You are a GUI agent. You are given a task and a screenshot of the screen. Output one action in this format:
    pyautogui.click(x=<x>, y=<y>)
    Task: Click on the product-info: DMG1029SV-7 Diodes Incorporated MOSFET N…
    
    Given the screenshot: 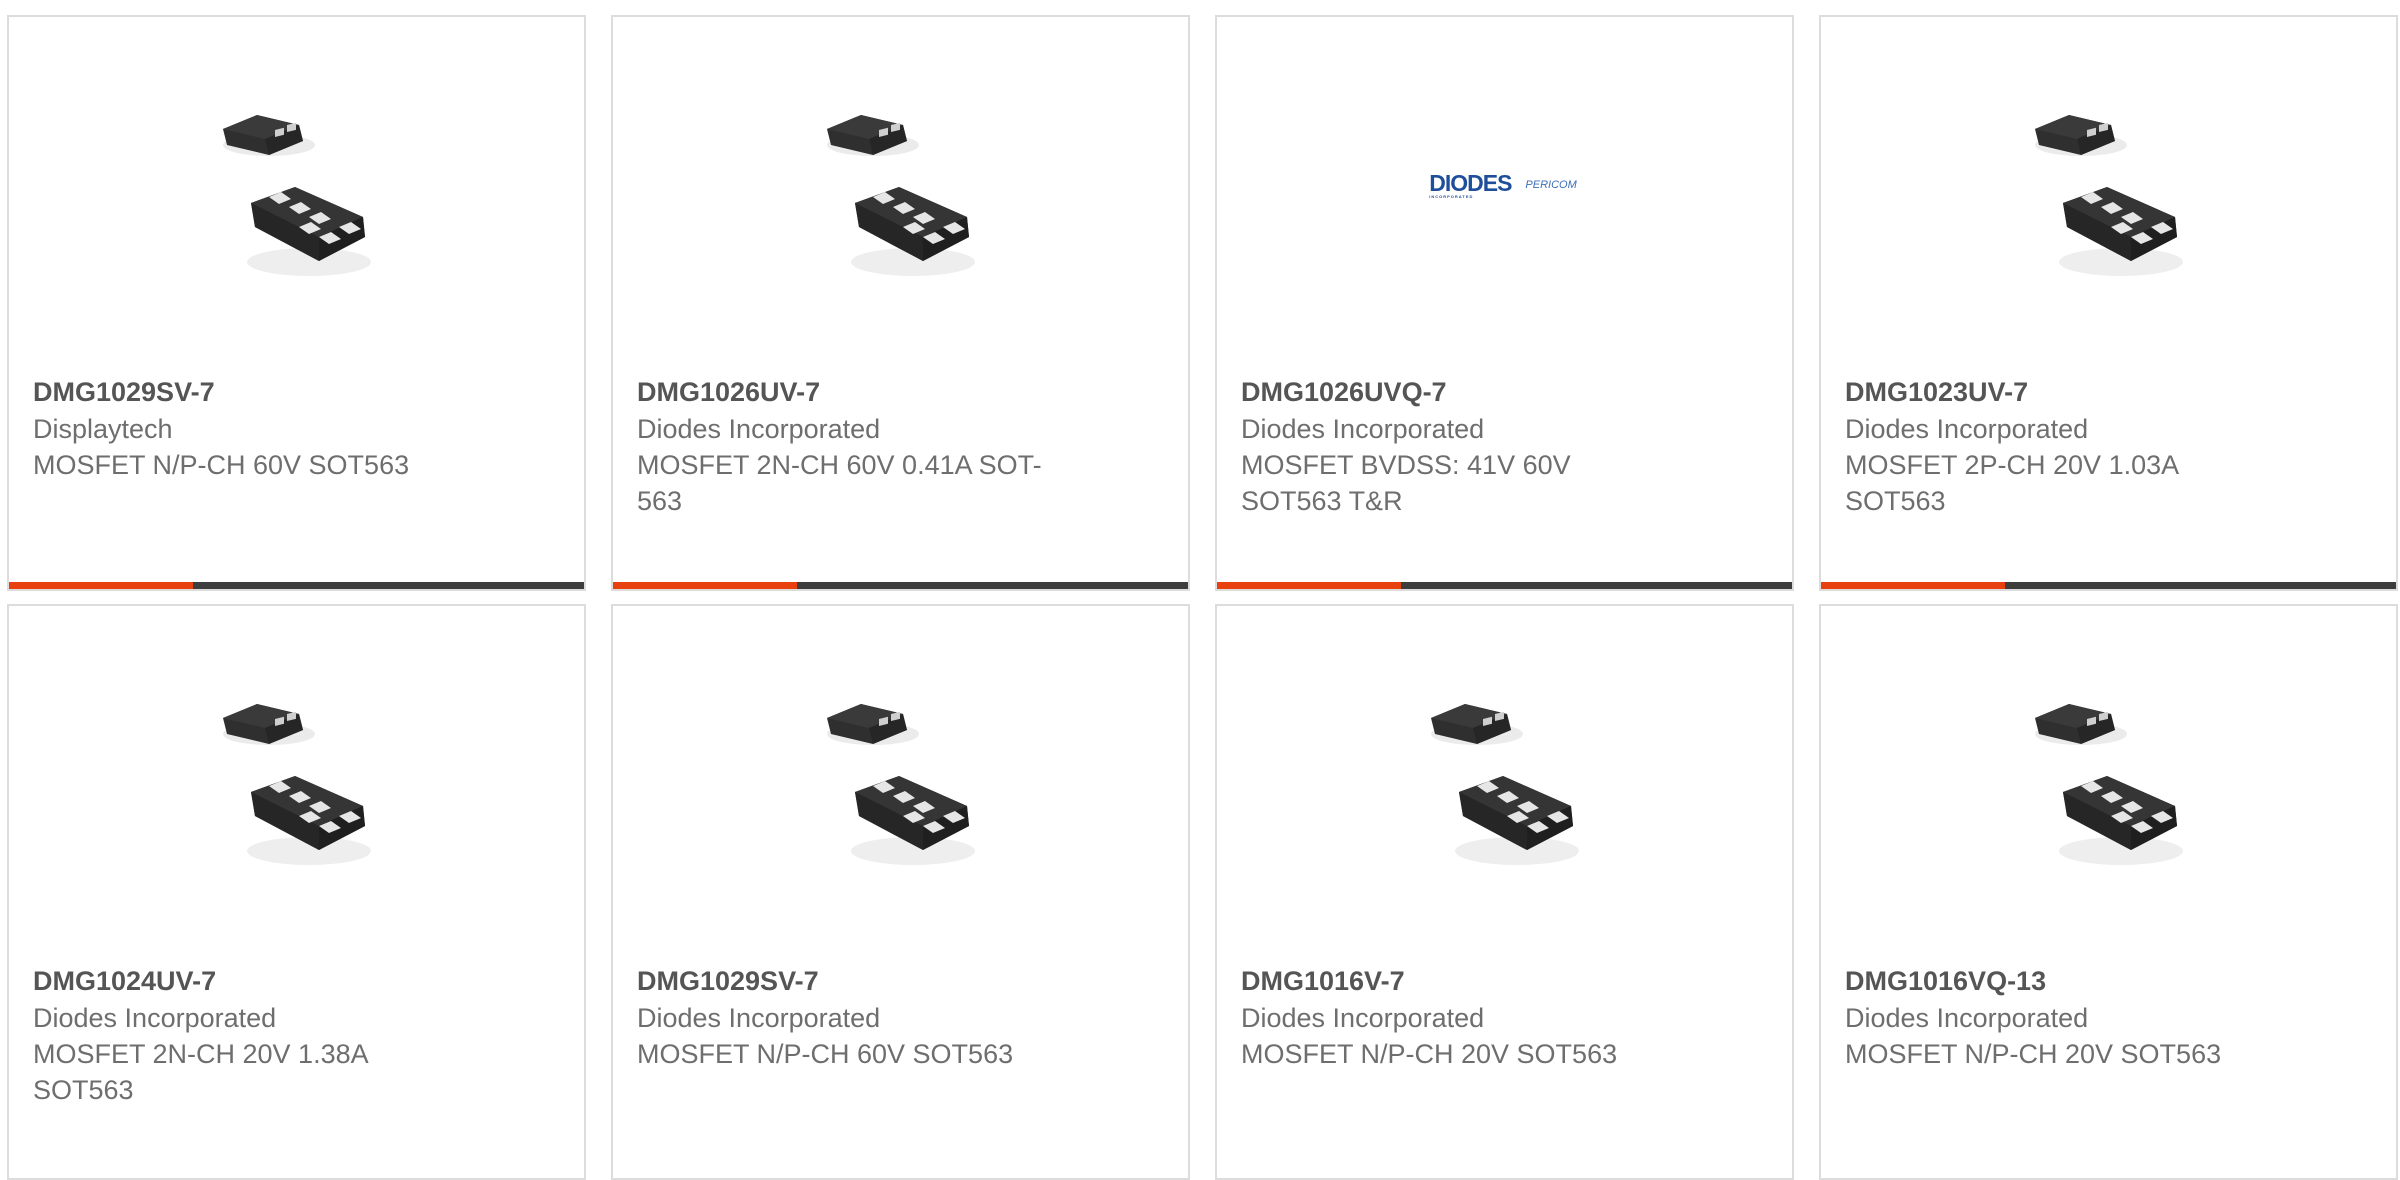 What is the action you would take?
    pyautogui.click(x=897, y=1017)
    